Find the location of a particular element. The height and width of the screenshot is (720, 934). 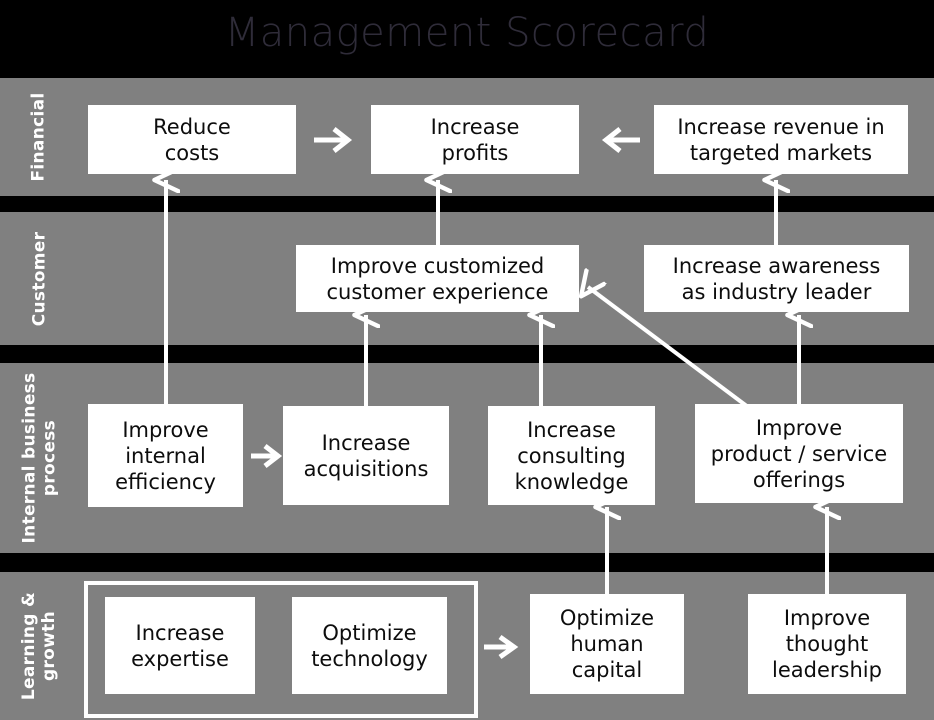

perspective-label-internal-business-process: Internal business process is located at coordinates (39, 458).